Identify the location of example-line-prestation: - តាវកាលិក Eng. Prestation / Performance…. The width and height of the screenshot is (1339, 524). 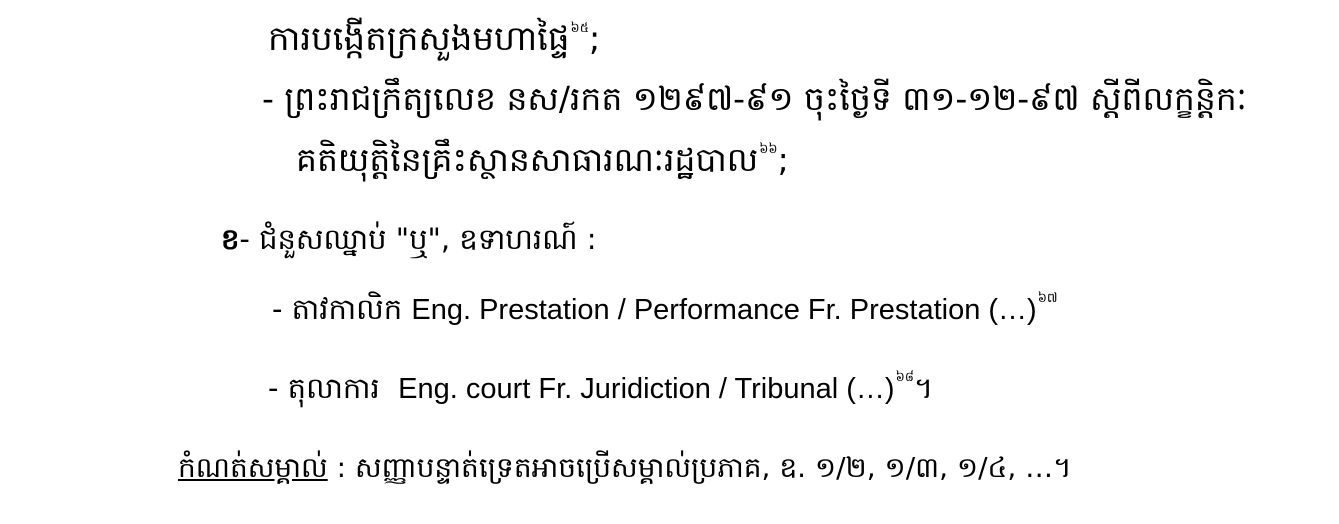
(665, 309).